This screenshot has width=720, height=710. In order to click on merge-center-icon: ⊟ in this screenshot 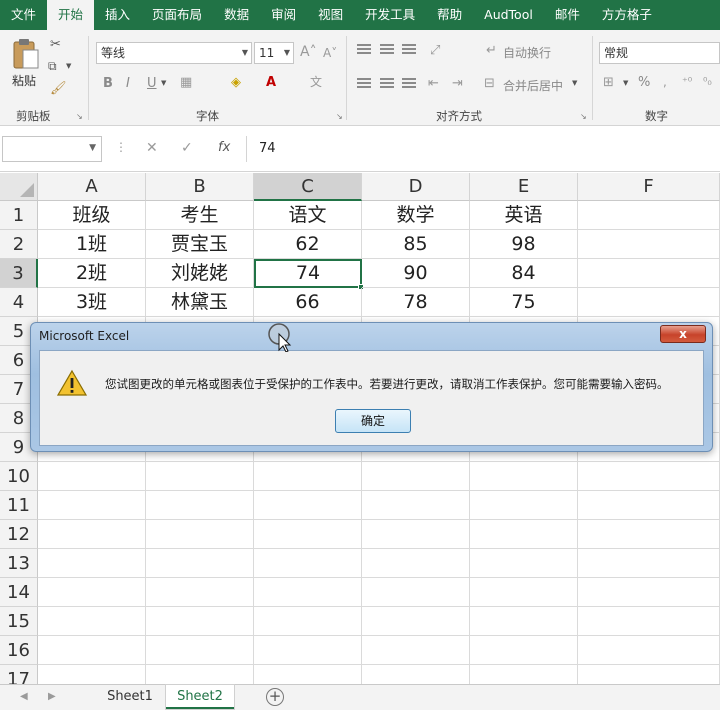, I will do `click(489, 83)`.